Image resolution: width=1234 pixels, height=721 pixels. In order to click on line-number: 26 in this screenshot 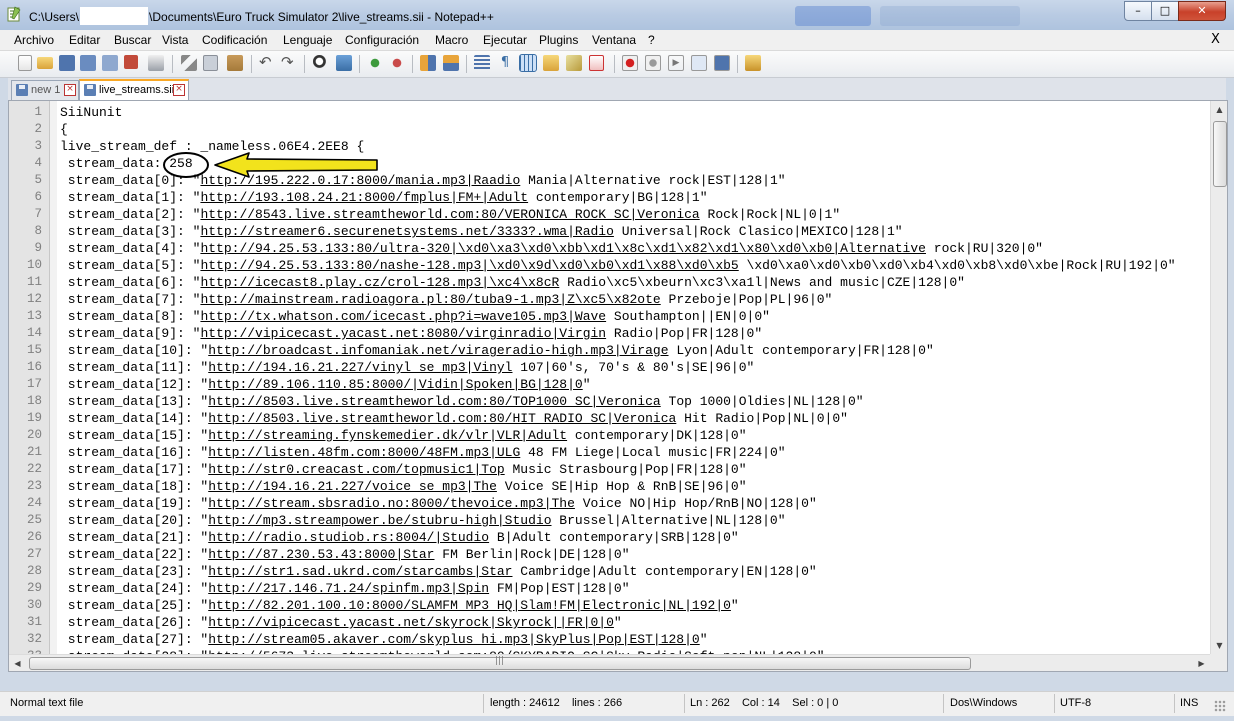, I will do `click(34, 537)`.